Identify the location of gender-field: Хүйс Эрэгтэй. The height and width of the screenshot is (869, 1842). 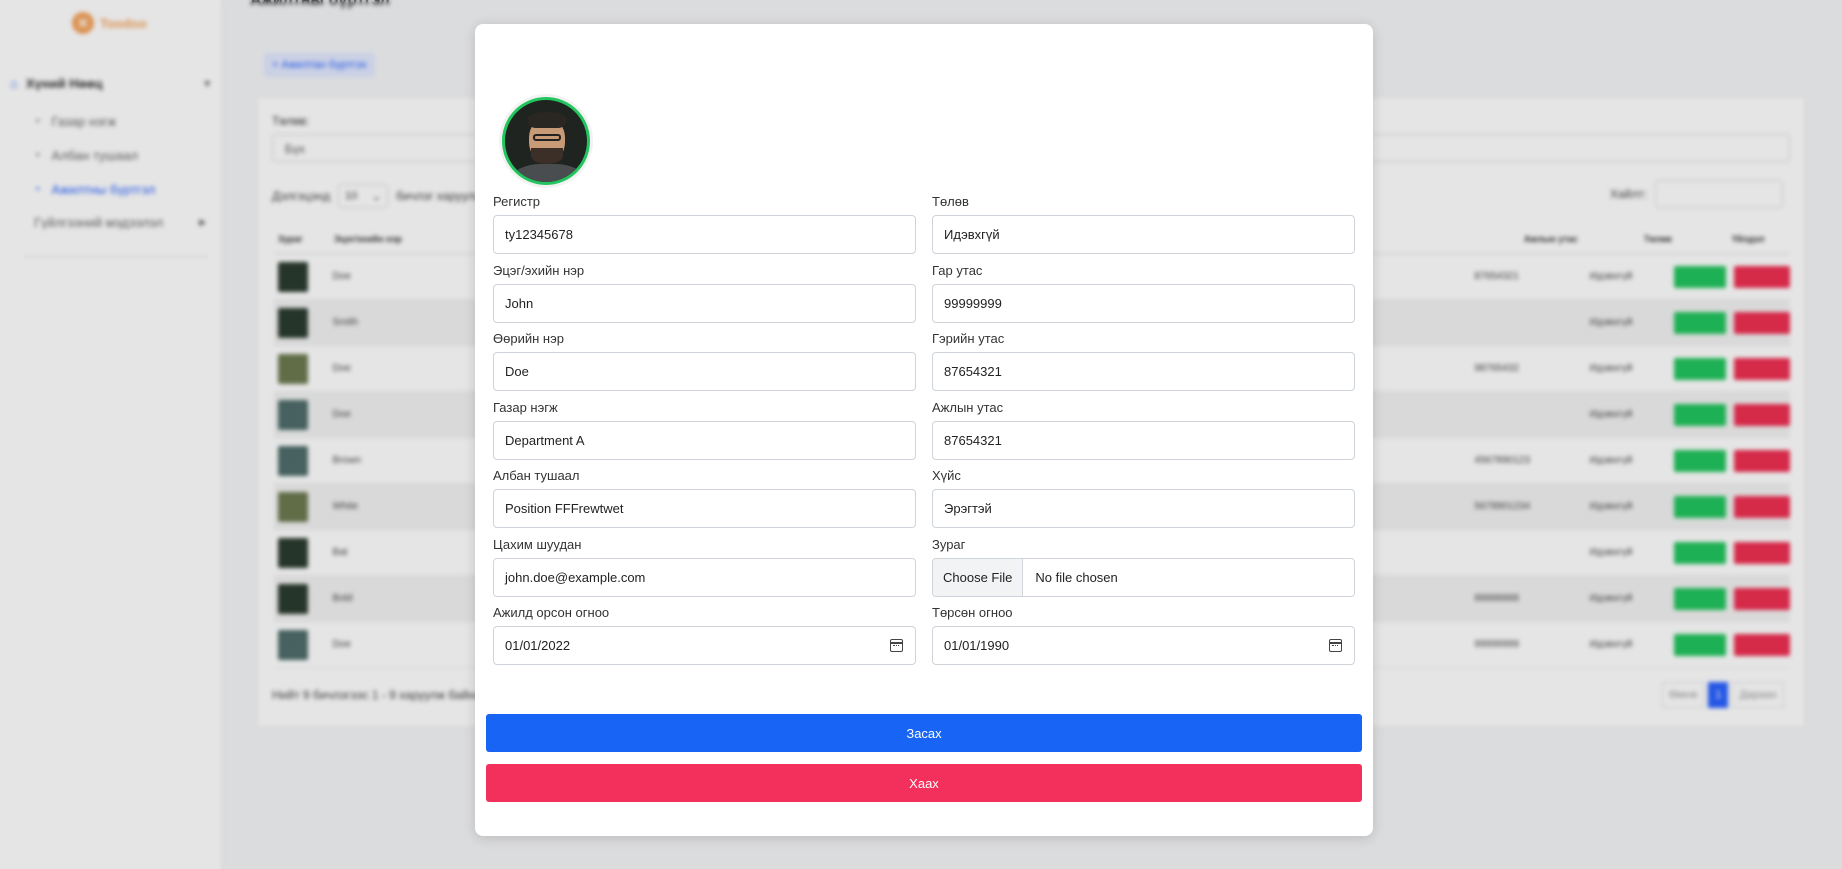
(1143, 498).